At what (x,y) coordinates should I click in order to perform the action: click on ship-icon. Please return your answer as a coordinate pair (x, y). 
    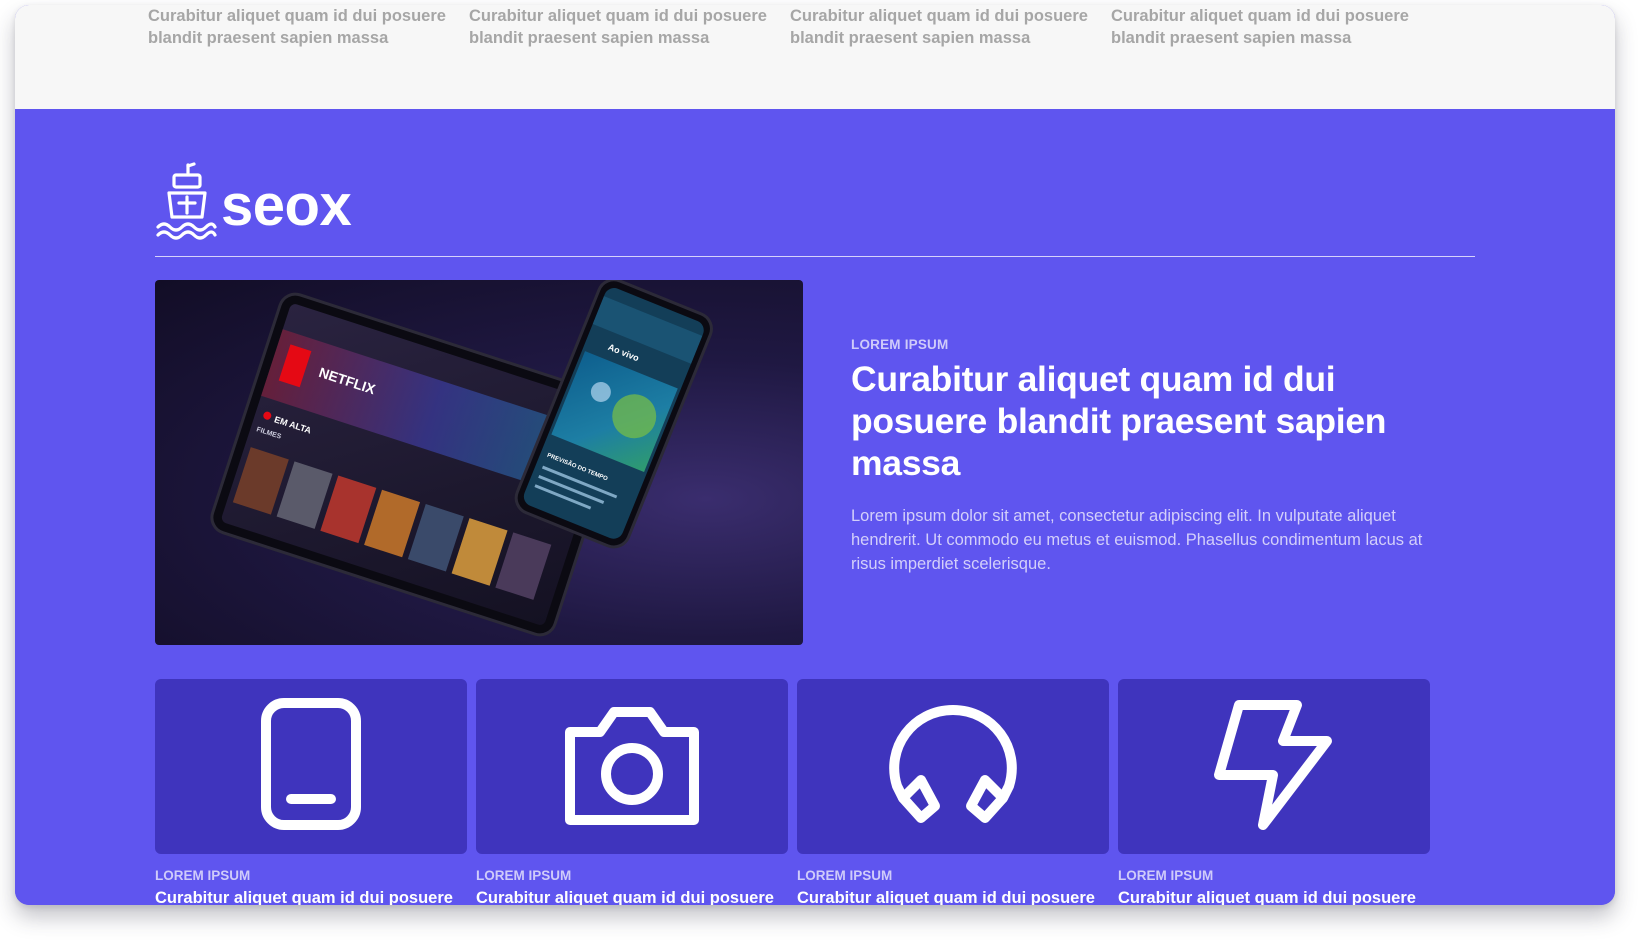
    Looking at the image, I should click on (186, 201).